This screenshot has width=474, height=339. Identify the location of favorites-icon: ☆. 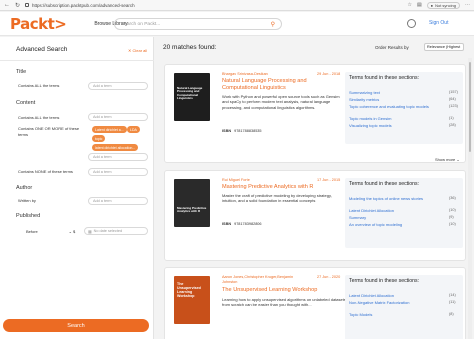
(409, 5).